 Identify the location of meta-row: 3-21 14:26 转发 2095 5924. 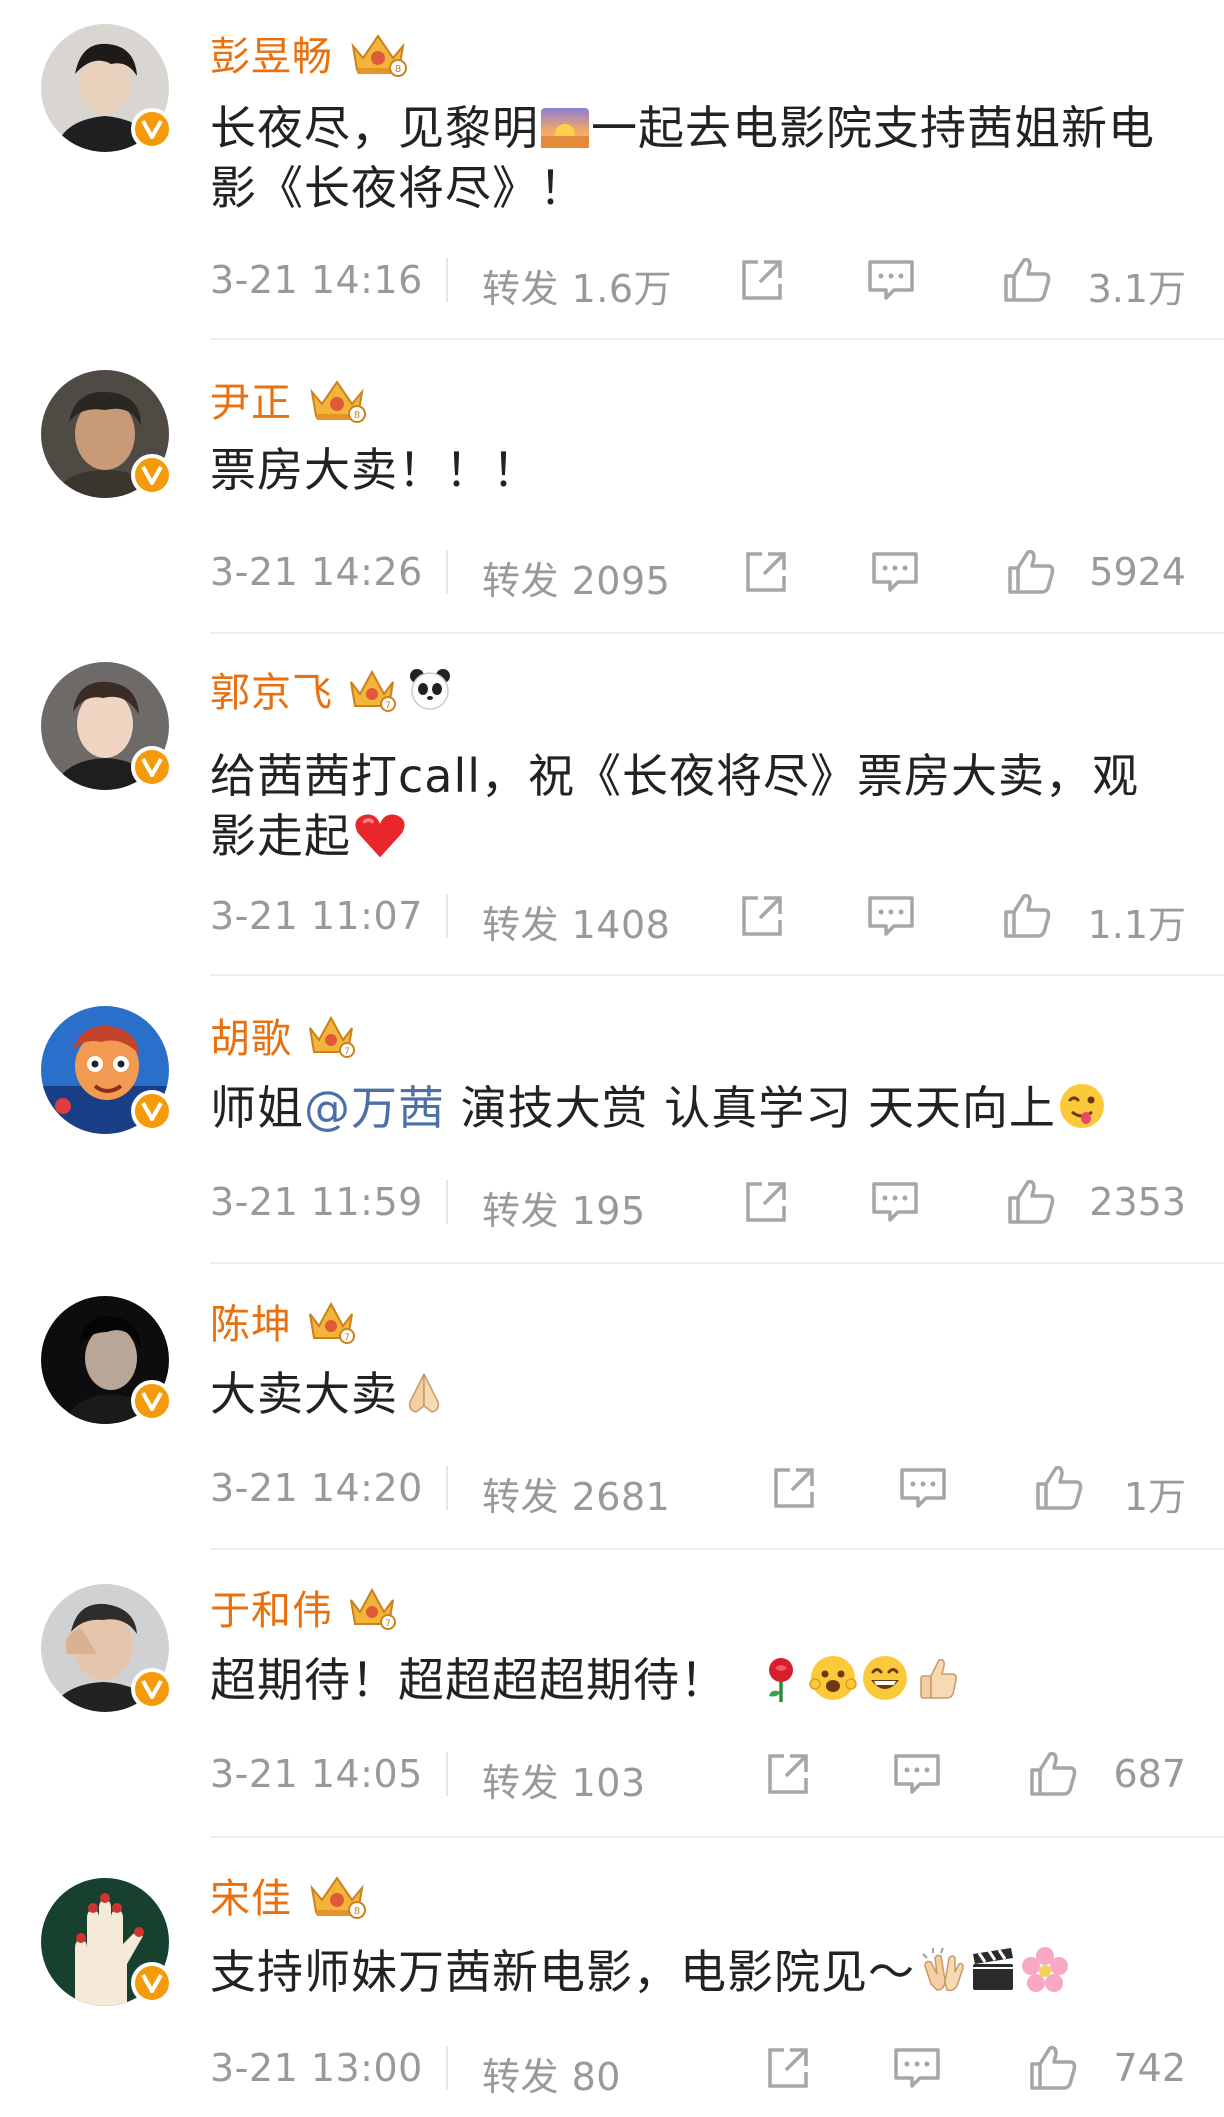
(698, 573).